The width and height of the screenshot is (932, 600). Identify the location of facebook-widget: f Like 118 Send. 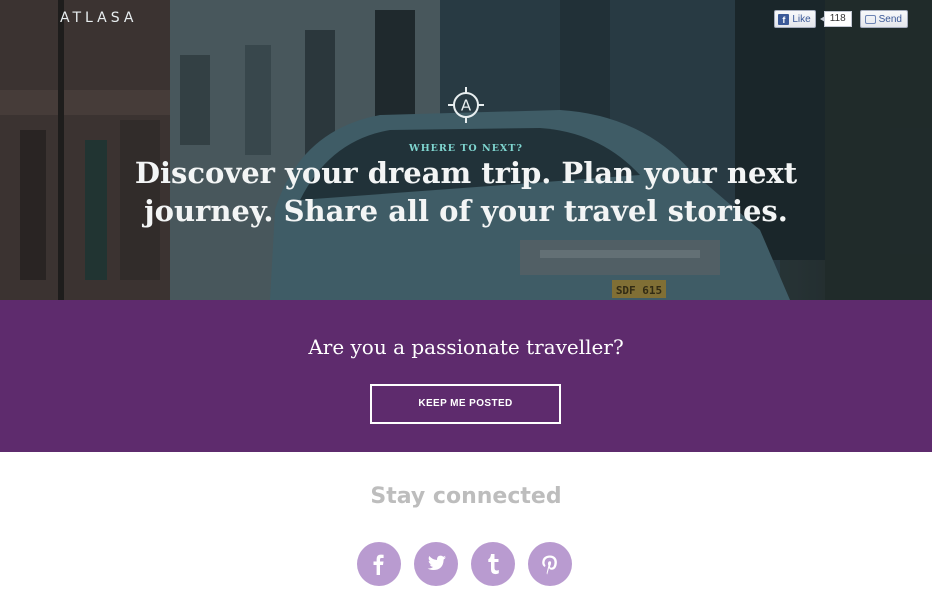
(841, 19).